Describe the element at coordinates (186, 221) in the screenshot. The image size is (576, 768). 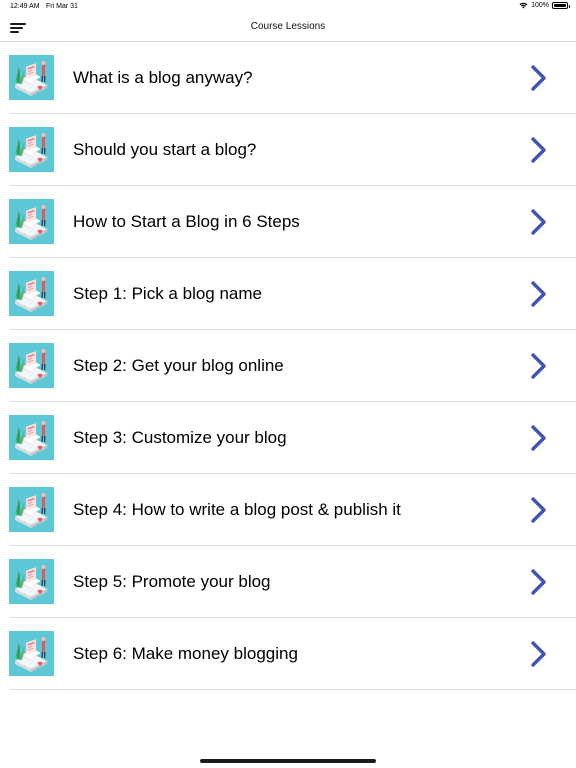
I see `lesson-title: How to Start a Blog in 6 Steps` at that location.